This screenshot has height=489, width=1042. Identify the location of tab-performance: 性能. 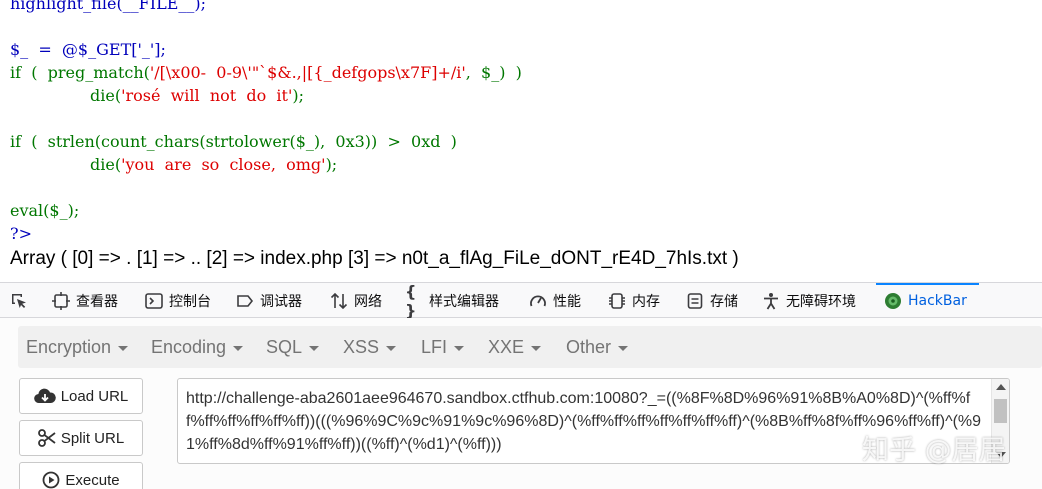
(555, 300).